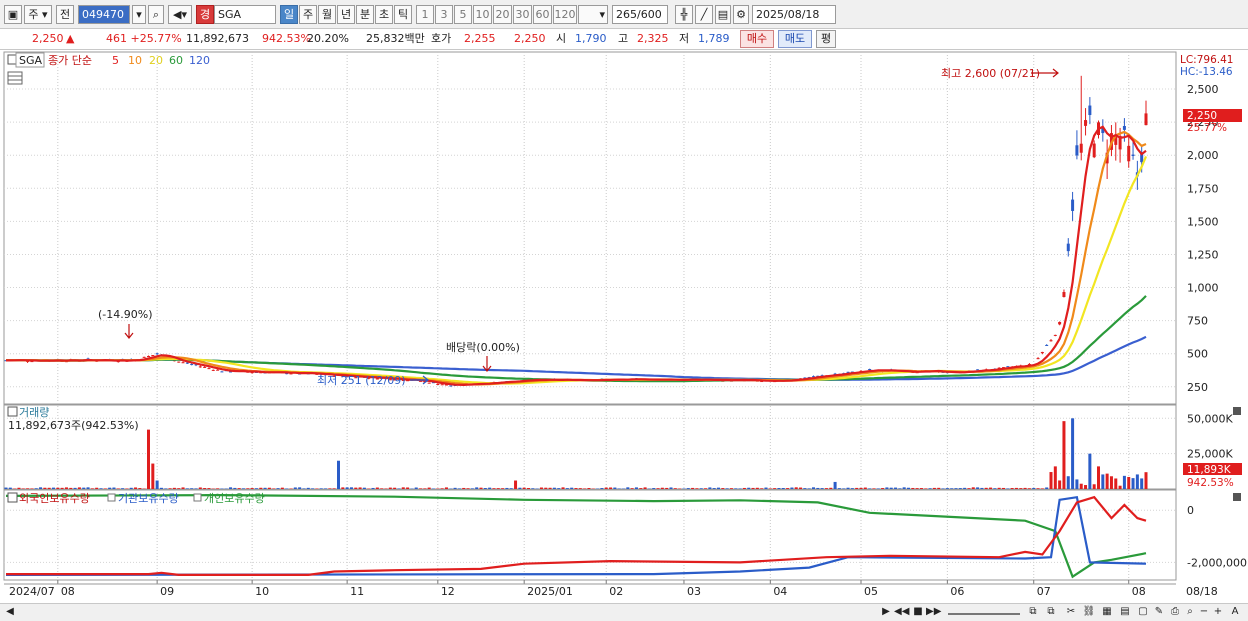  I want to click on interval-60-button: 60, so click(542, 14).